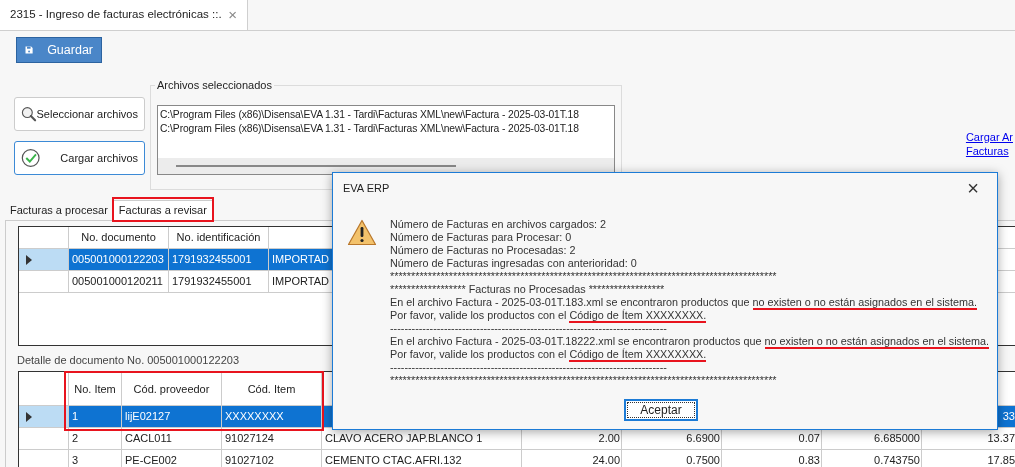 The width and height of the screenshot is (1015, 467). Describe the element at coordinates (172, 458) in the screenshot. I see `table-cell: PE-CE002` at that location.